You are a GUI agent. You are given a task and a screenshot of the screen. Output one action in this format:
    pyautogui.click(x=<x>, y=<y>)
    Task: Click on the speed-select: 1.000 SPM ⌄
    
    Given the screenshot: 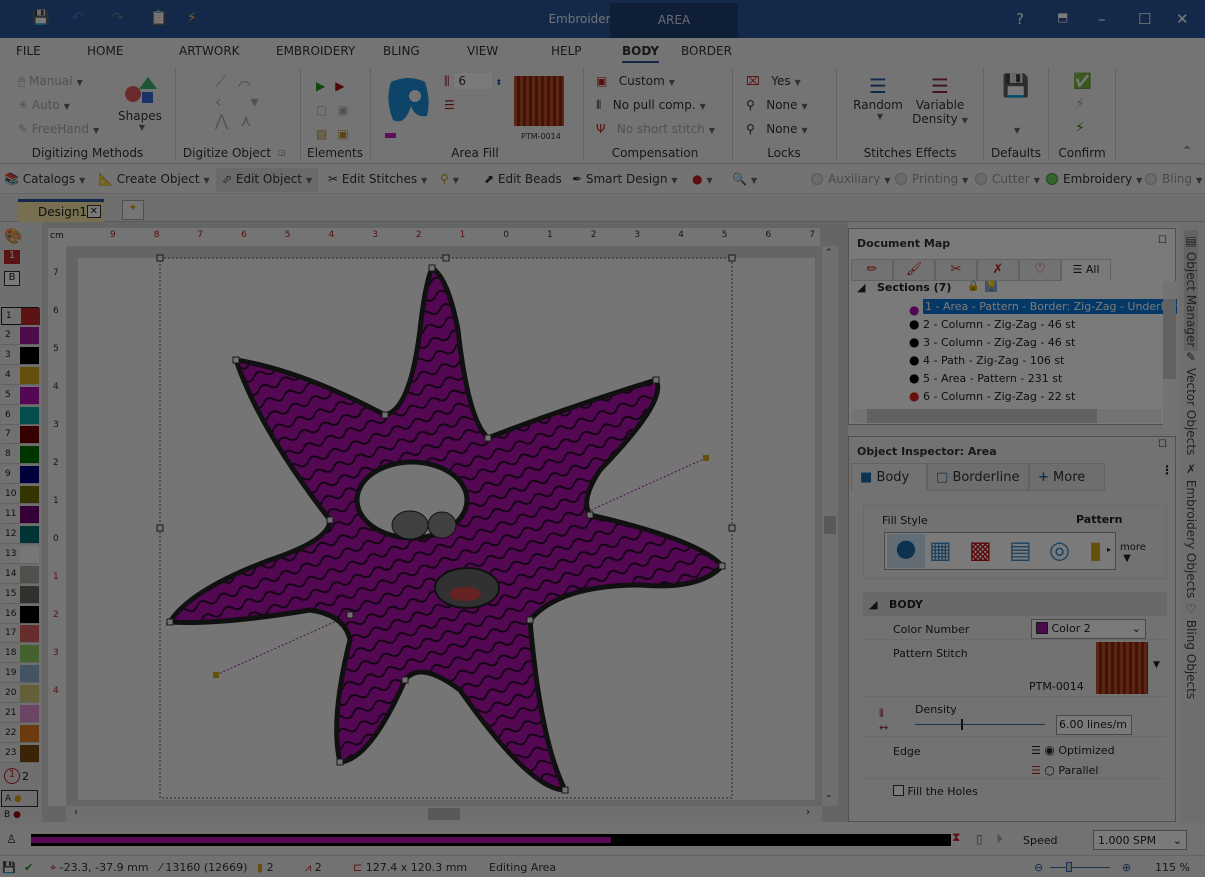 What is the action you would take?
    pyautogui.click(x=1140, y=840)
    